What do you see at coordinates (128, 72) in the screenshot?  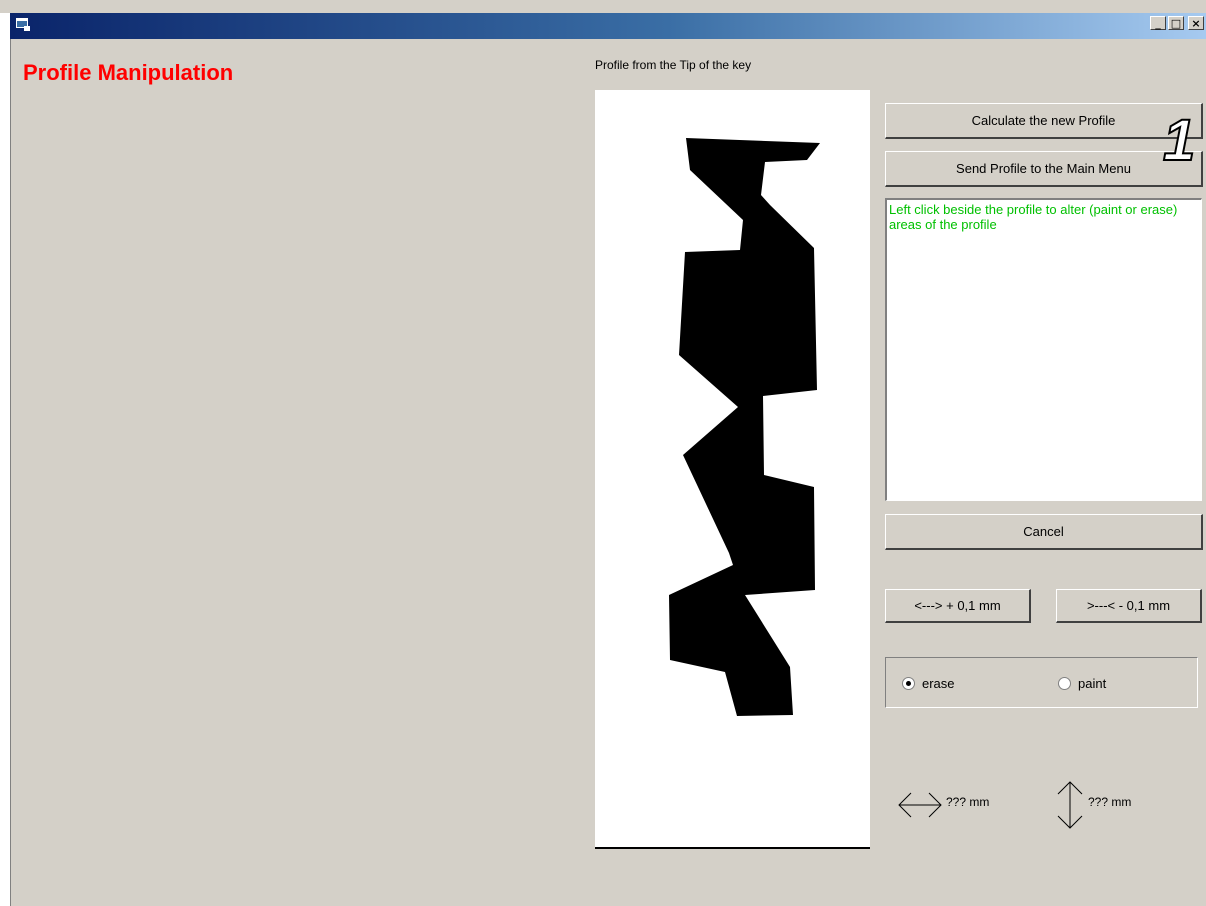 I see `page-title: Profile Manipulation` at bounding box center [128, 72].